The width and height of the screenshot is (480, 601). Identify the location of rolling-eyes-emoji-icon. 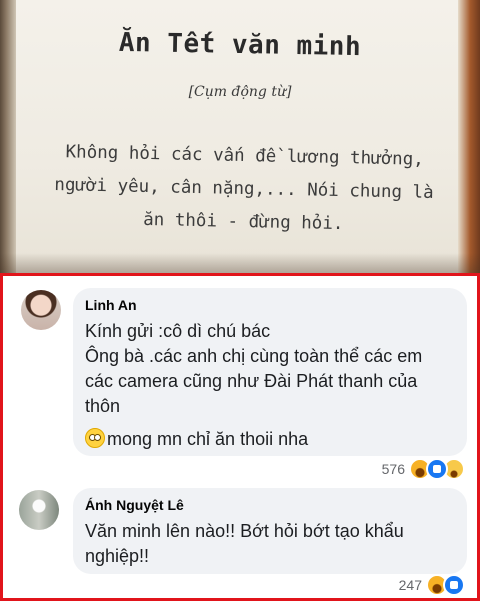
(95, 438).